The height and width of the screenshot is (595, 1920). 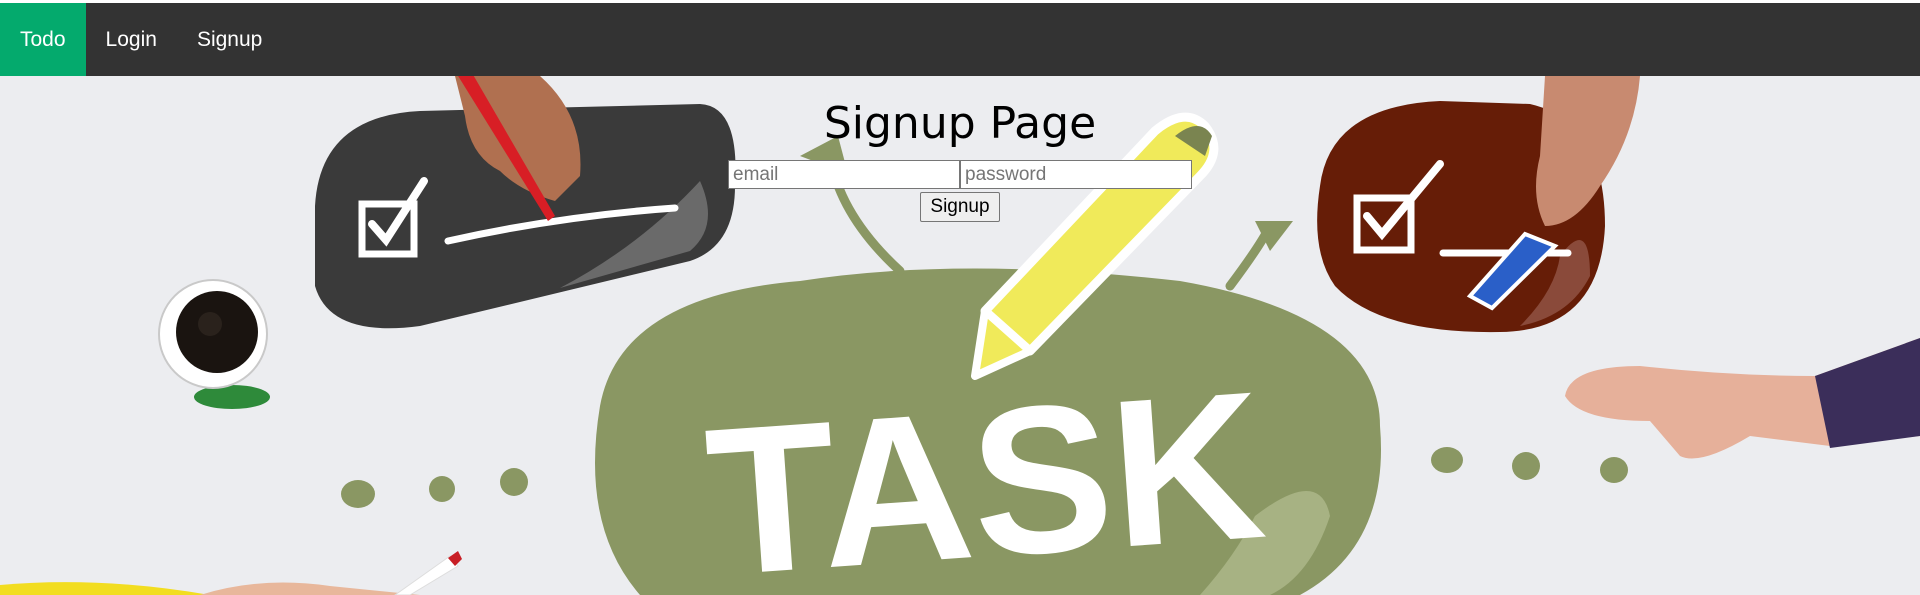 What do you see at coordinates (43, 39) in the screenshot?
I see `nav-link-todo: Todo` at bounding box center [43, 39].